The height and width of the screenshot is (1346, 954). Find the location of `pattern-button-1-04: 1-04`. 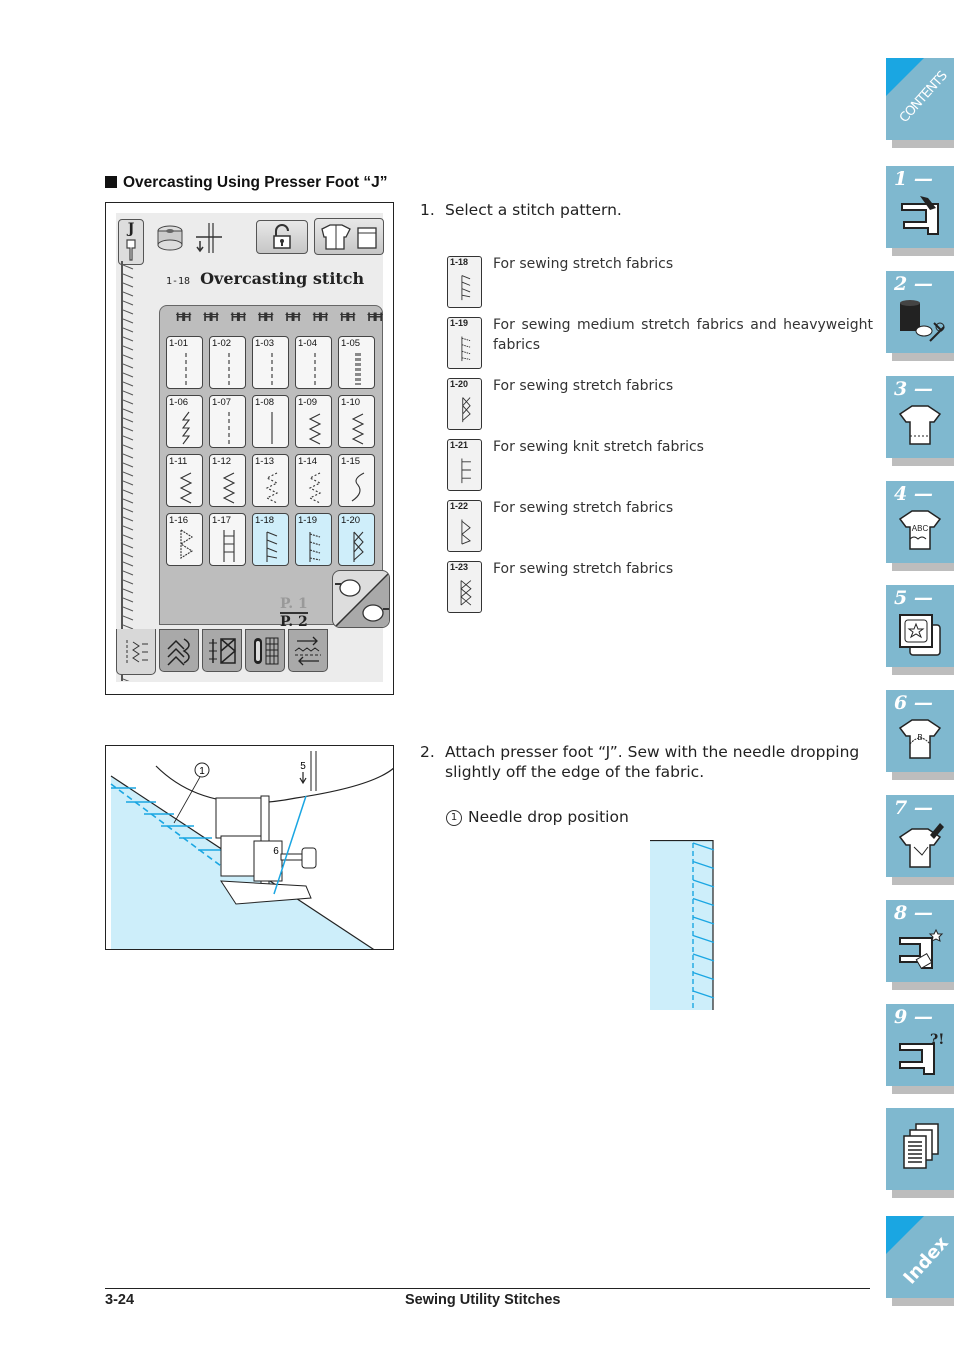

pattern-button-1-04: 1-04 is located at coordinates (313, 362).